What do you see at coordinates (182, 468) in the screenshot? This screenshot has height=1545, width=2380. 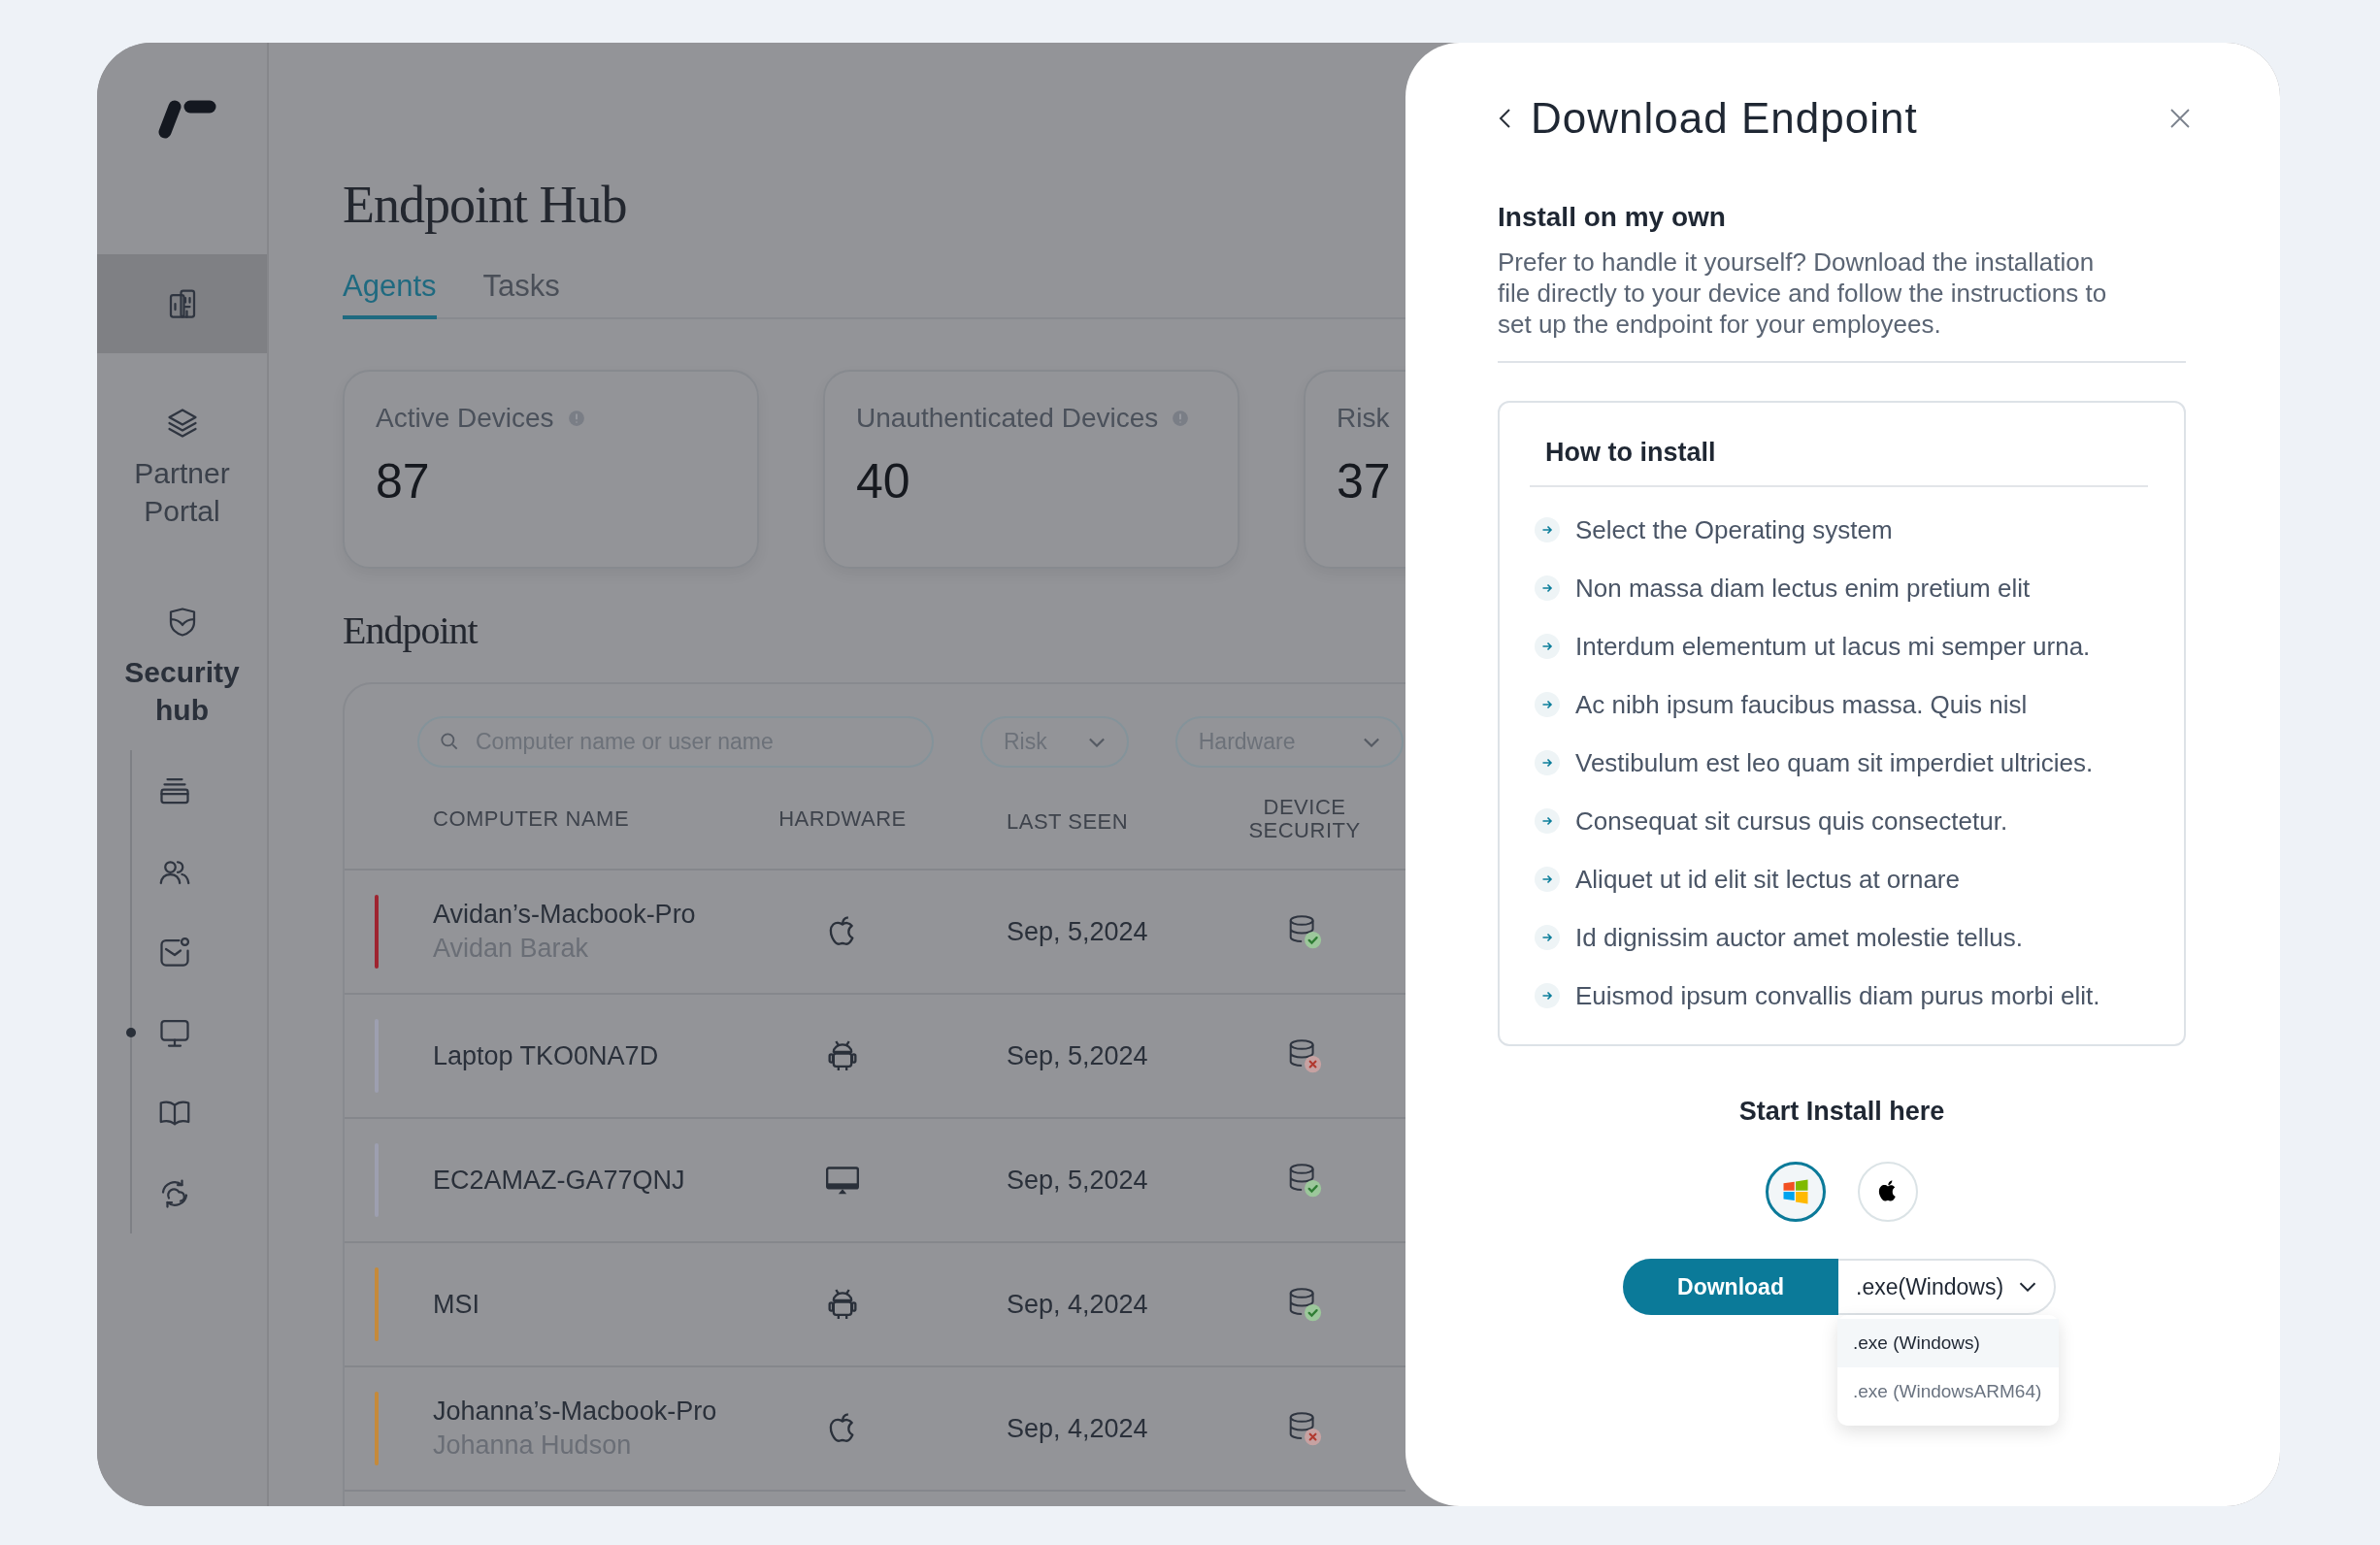 I see `sidebar-item: Partner Portal` at bounding box center [182, 468].